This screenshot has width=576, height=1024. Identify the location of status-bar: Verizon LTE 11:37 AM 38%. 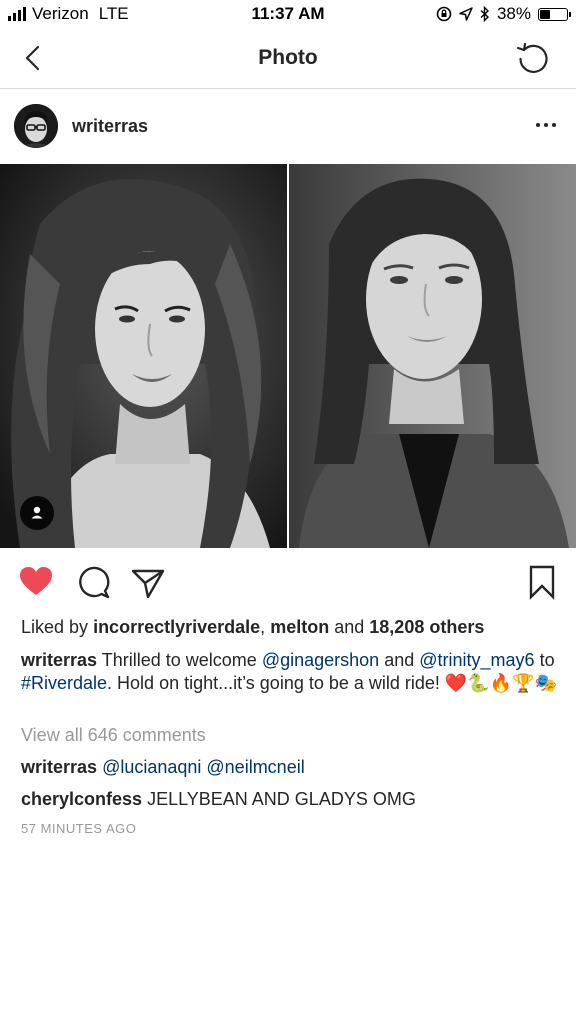
(288, 15).